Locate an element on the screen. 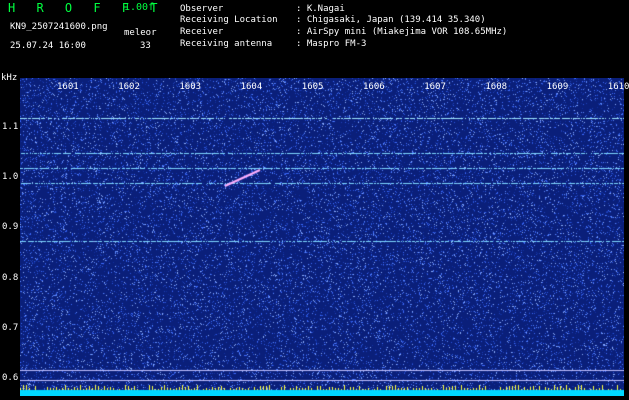 This screenshot has width=629, height=400. observer-label: Observer is located at coordinates (202, 9).